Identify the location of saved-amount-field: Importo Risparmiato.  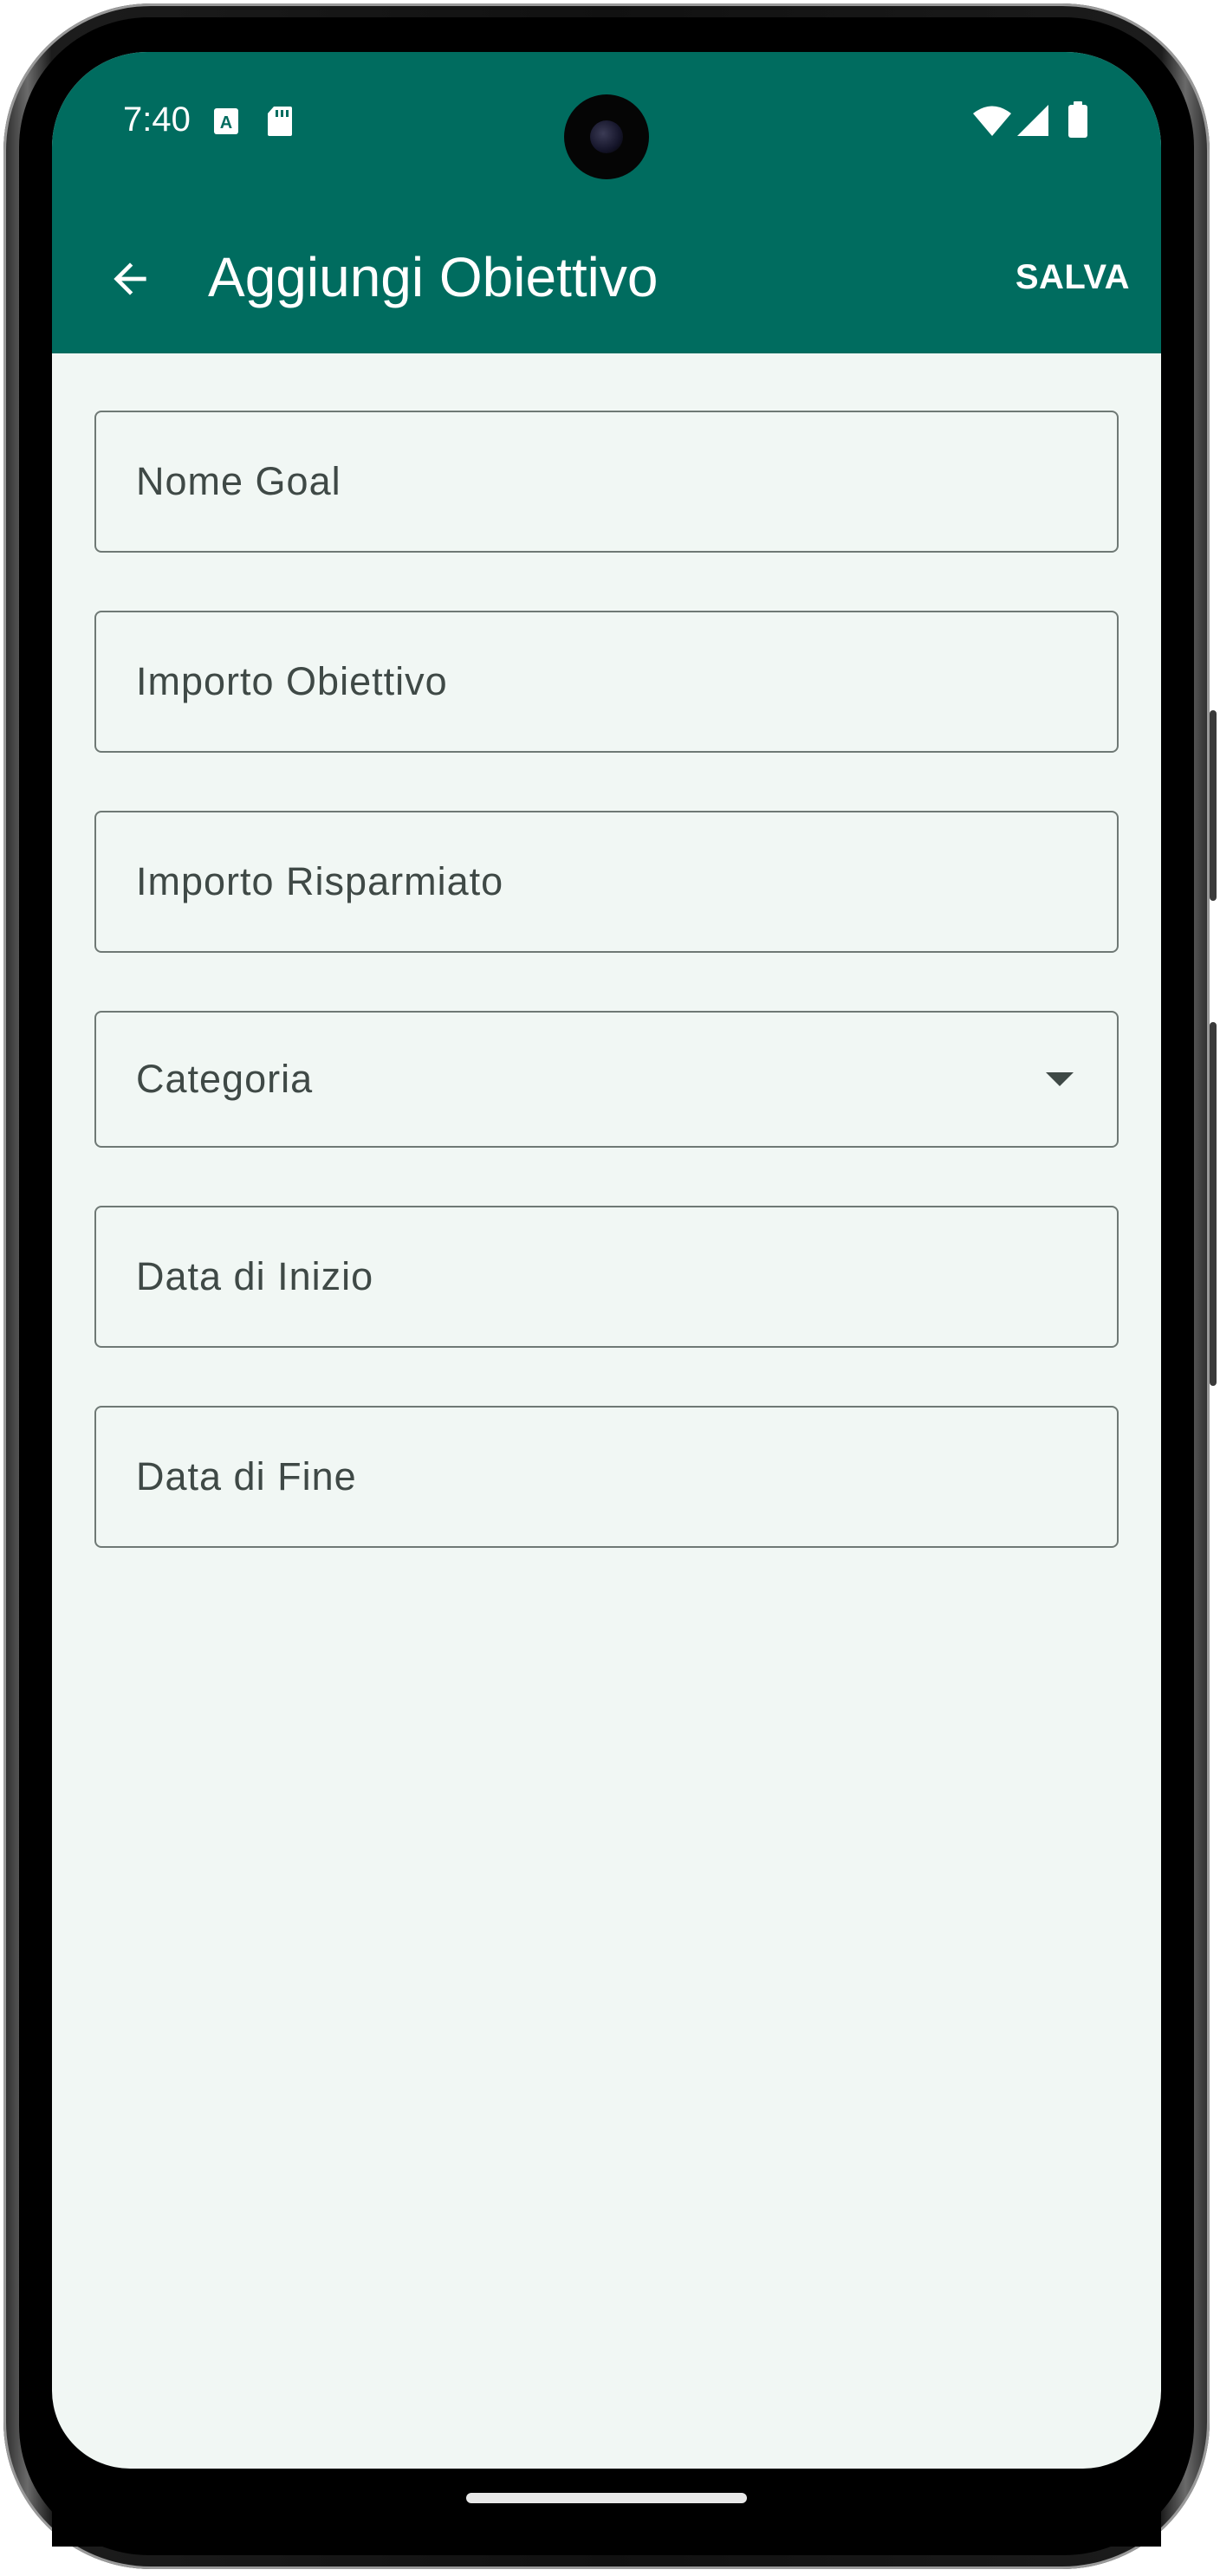
(606, 882).